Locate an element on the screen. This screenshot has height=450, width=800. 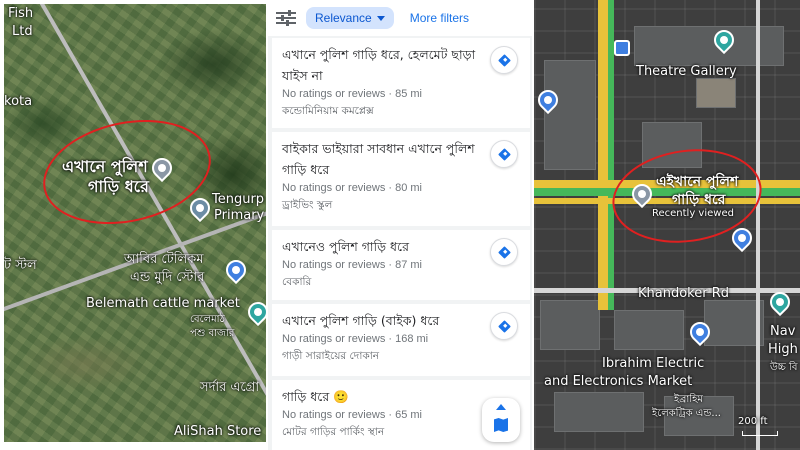
scale-bar is located at coordinates (760, 433).